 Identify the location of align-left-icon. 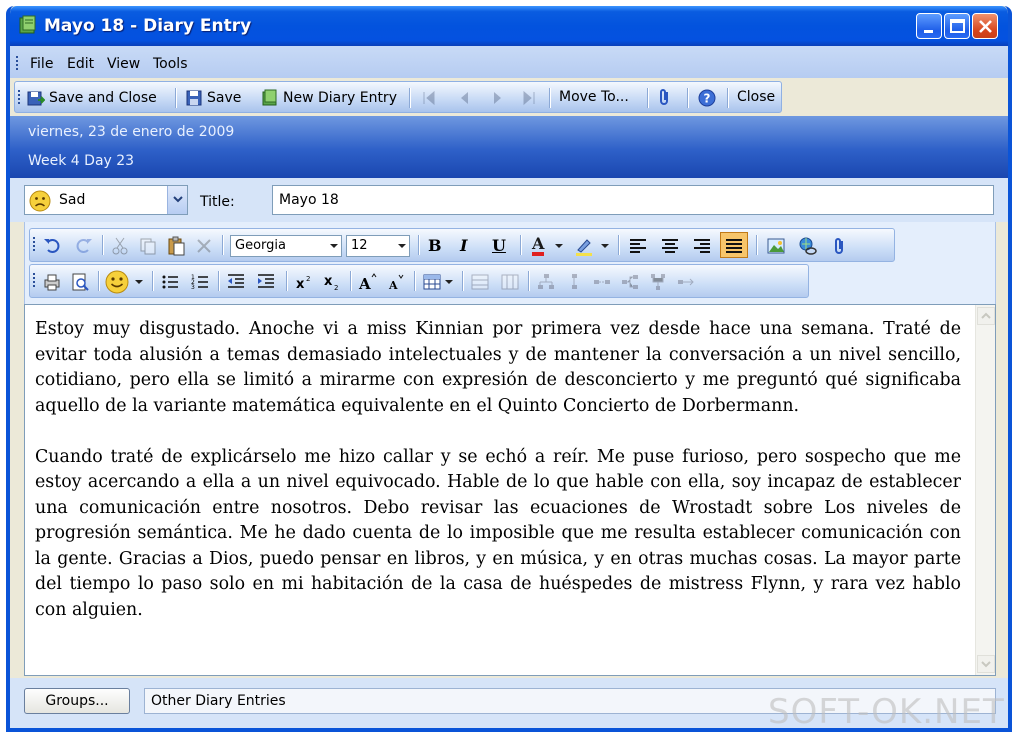
(638, 246).